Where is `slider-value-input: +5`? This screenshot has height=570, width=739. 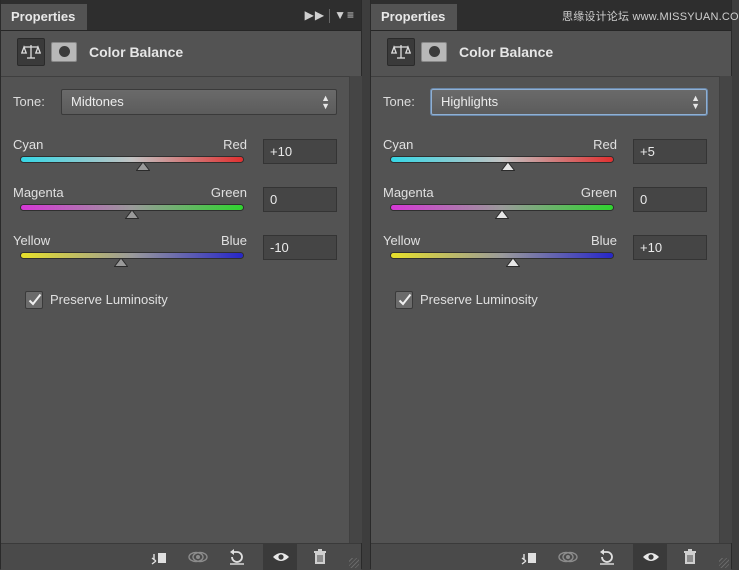 slider-value-input: +5 is located at coordinates (670, 151).